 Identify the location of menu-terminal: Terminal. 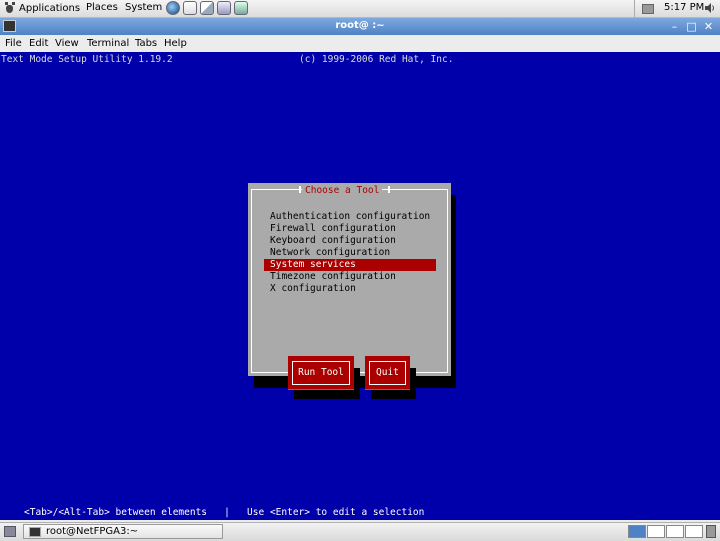
(108, 43).